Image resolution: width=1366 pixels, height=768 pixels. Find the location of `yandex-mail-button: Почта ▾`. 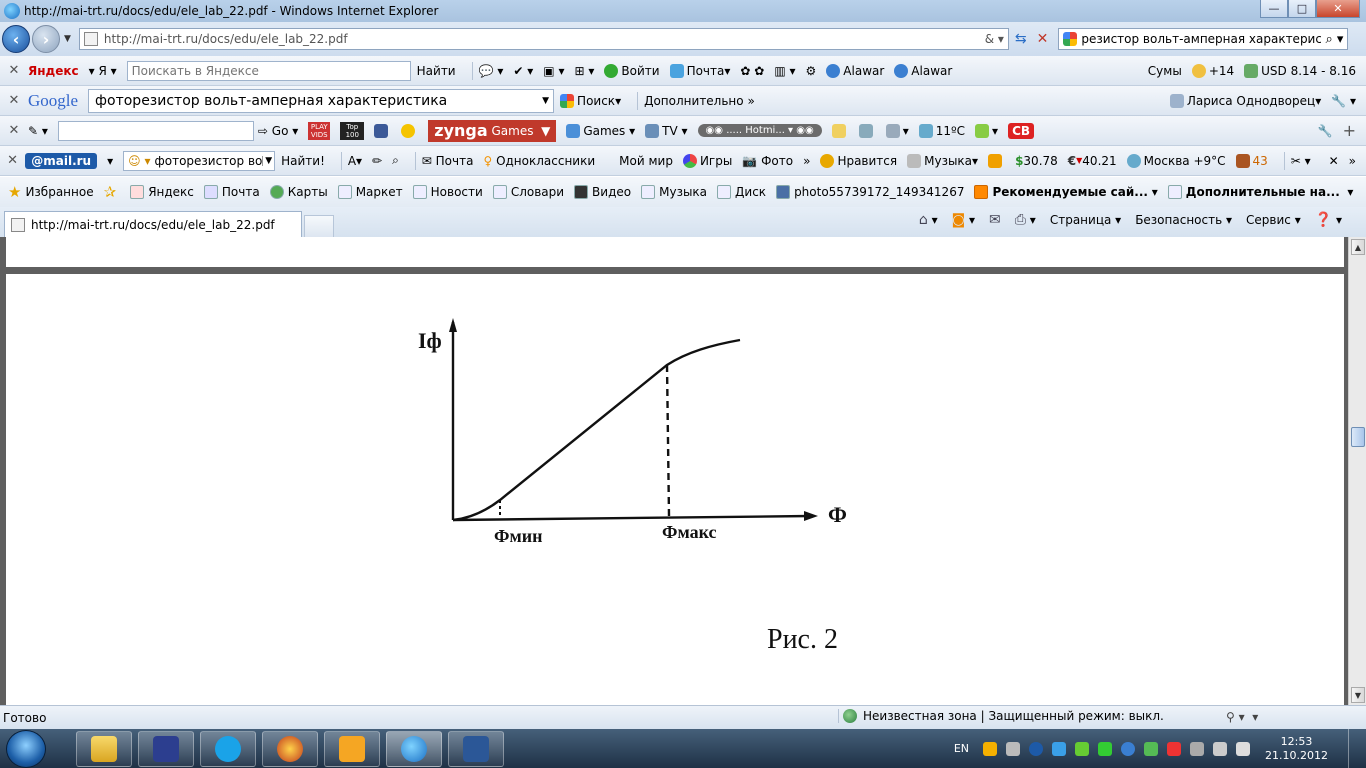

yandex-mail-button: Почта ▾ is located at coordinates (699, 70).